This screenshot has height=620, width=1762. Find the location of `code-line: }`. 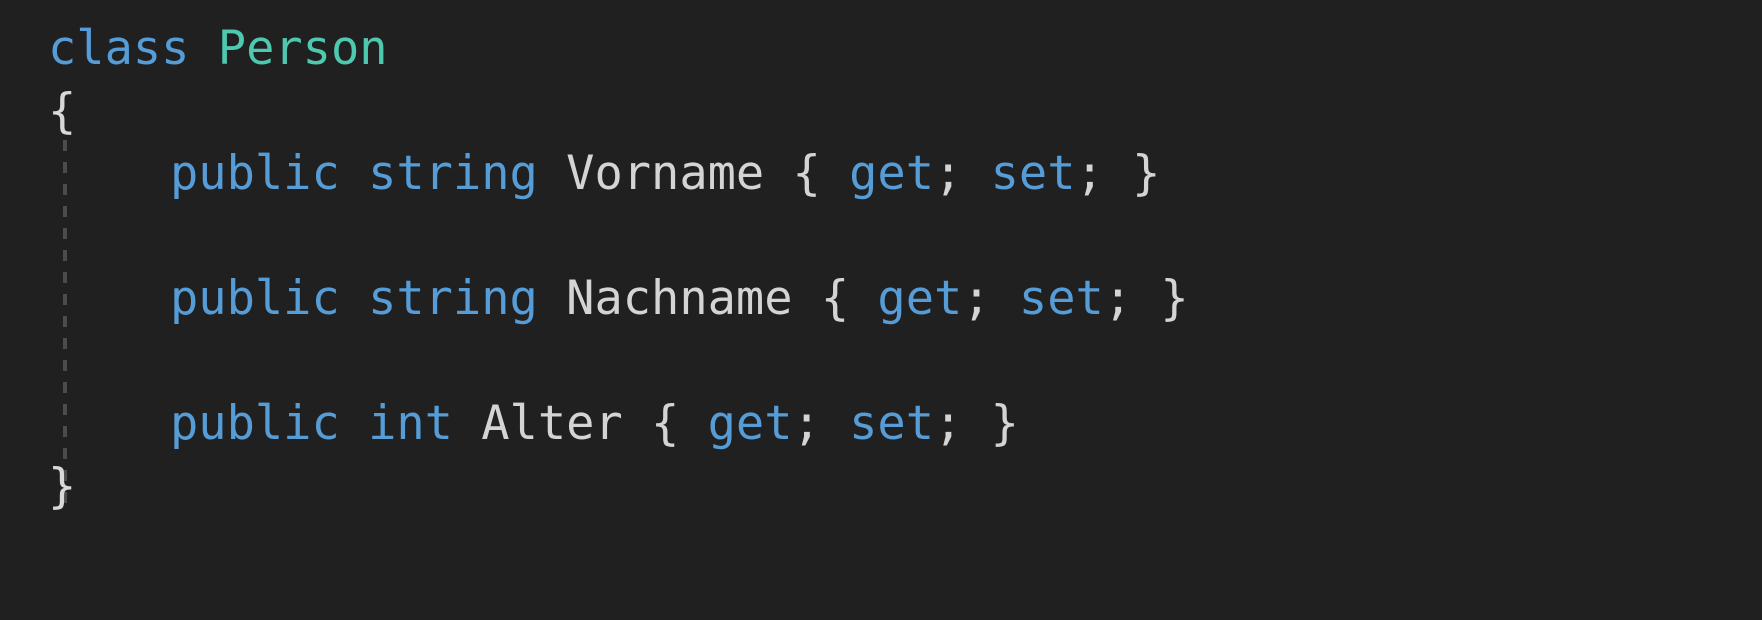

code-line: } is located at coordinates (881, 487).